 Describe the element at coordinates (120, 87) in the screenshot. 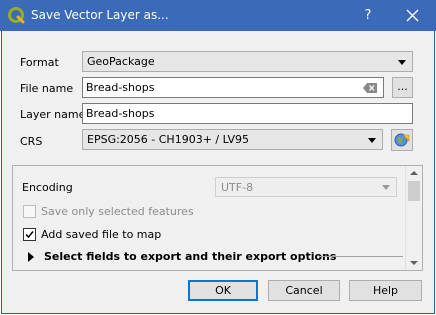

I see `file-name-value: Bread-shops` at that location.